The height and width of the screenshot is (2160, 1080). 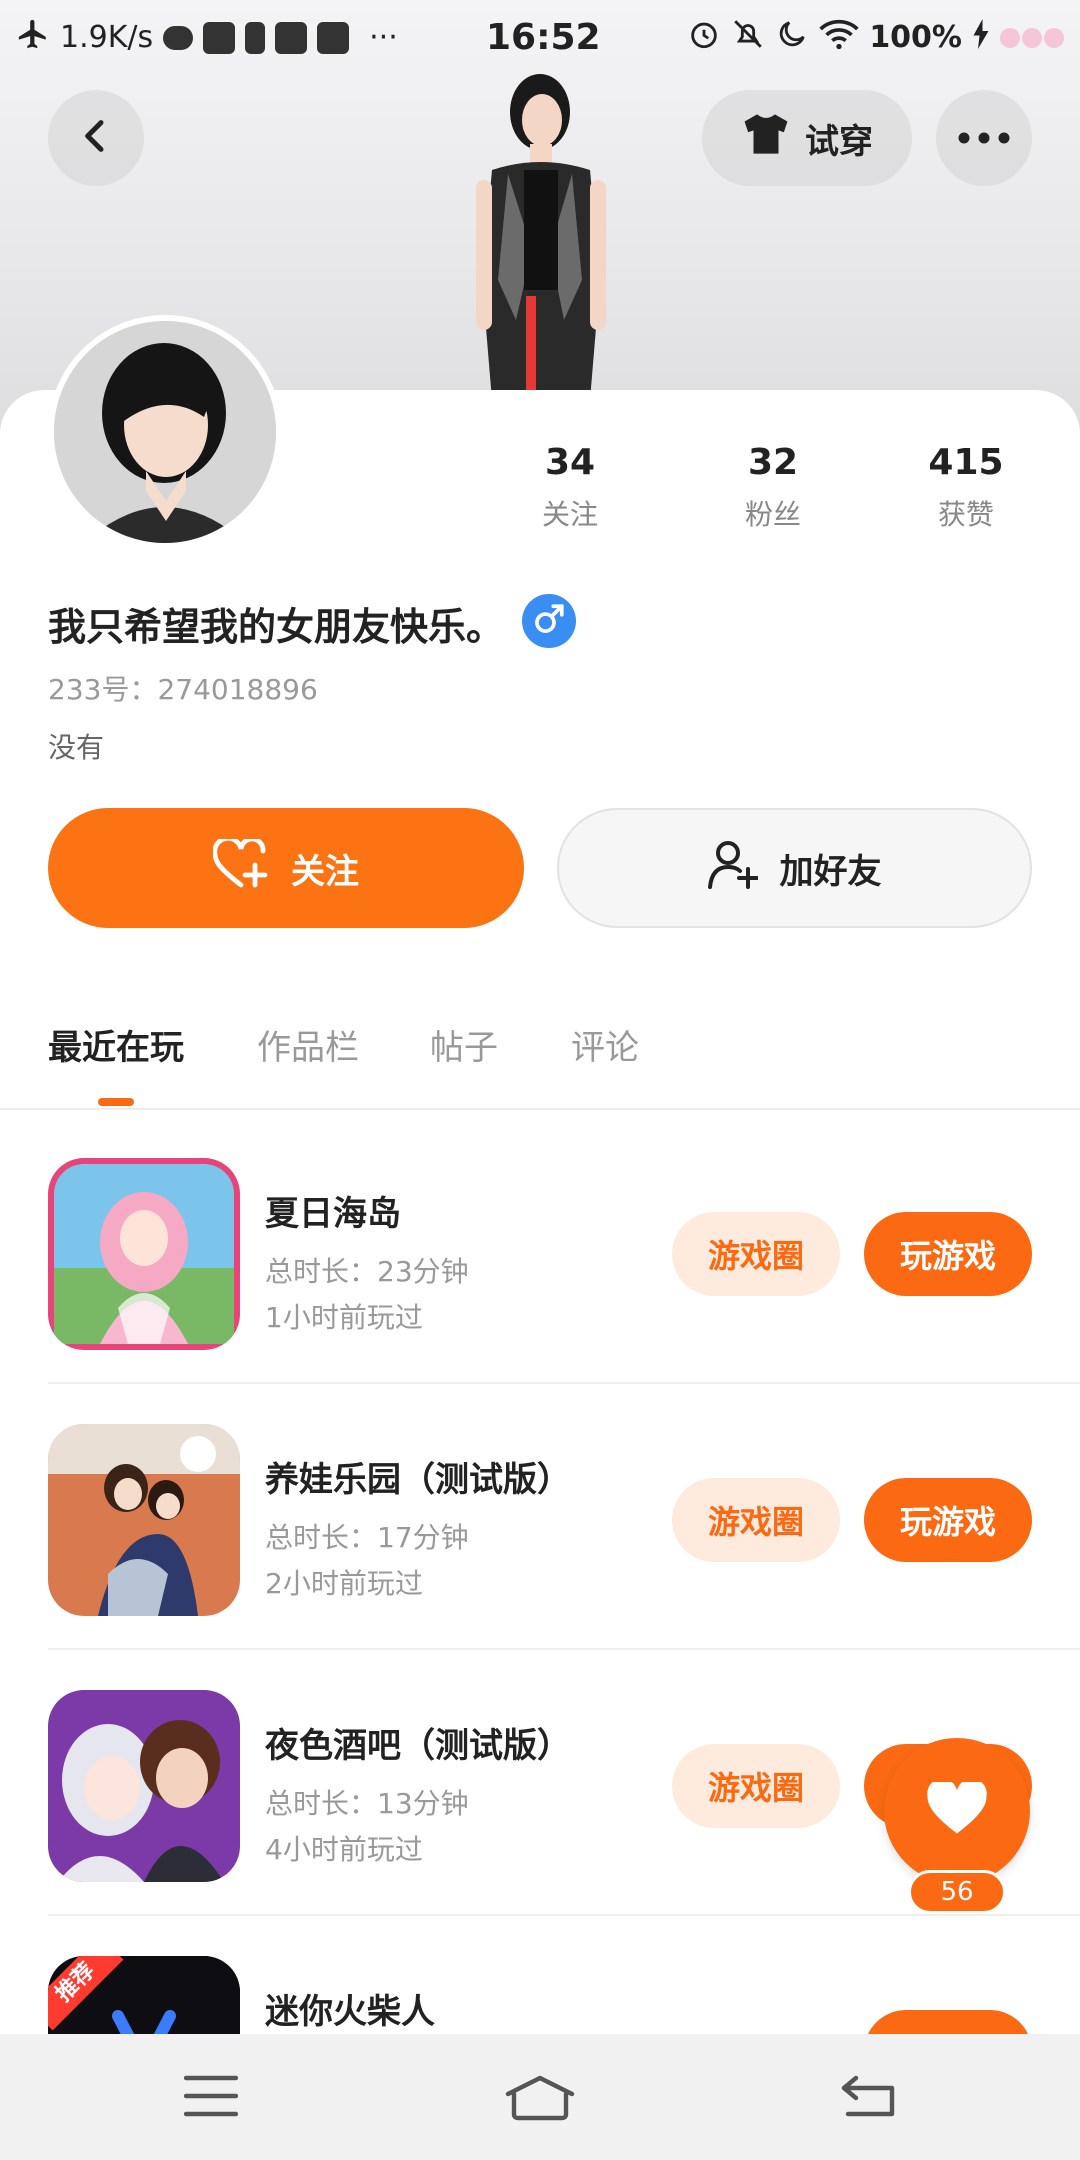 I want to click on game-name: 夏日海岛, so click(x=333, y=1214).